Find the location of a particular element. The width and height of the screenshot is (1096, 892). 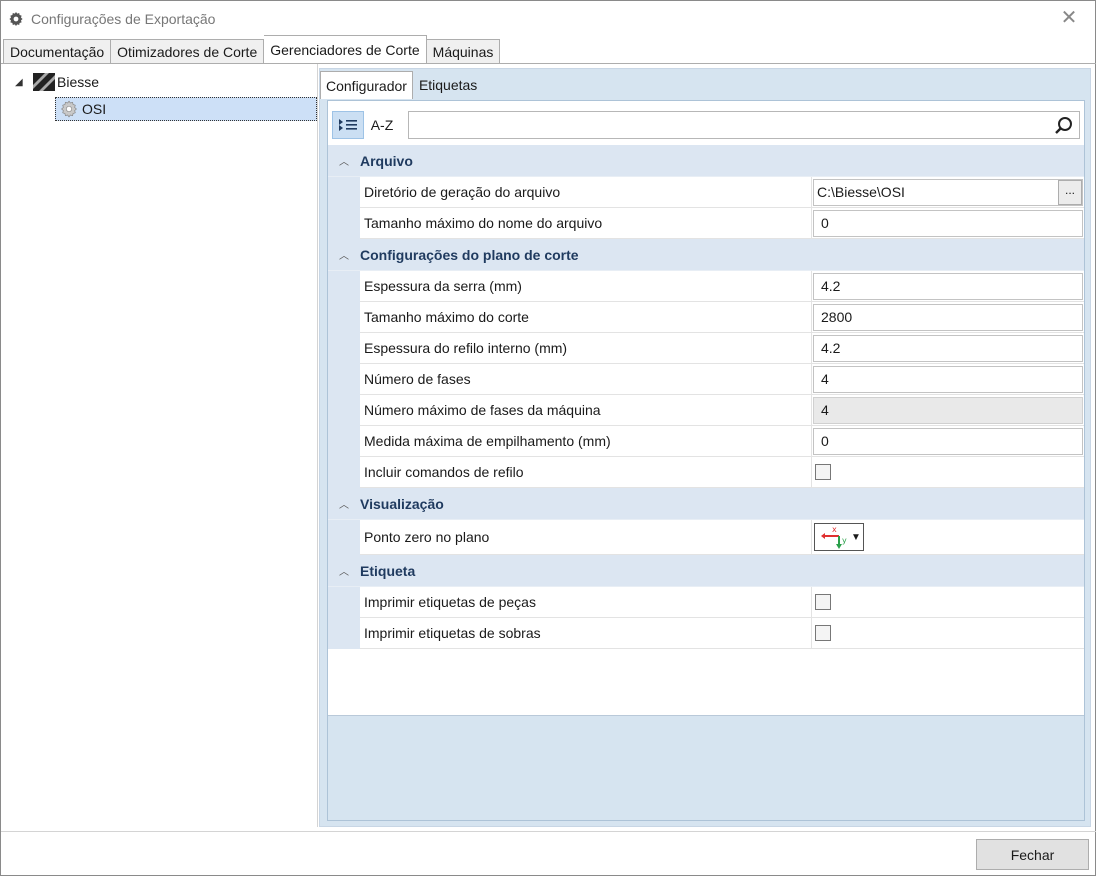

max-stack-height-field: 0 is located at coordinates (948, 441).